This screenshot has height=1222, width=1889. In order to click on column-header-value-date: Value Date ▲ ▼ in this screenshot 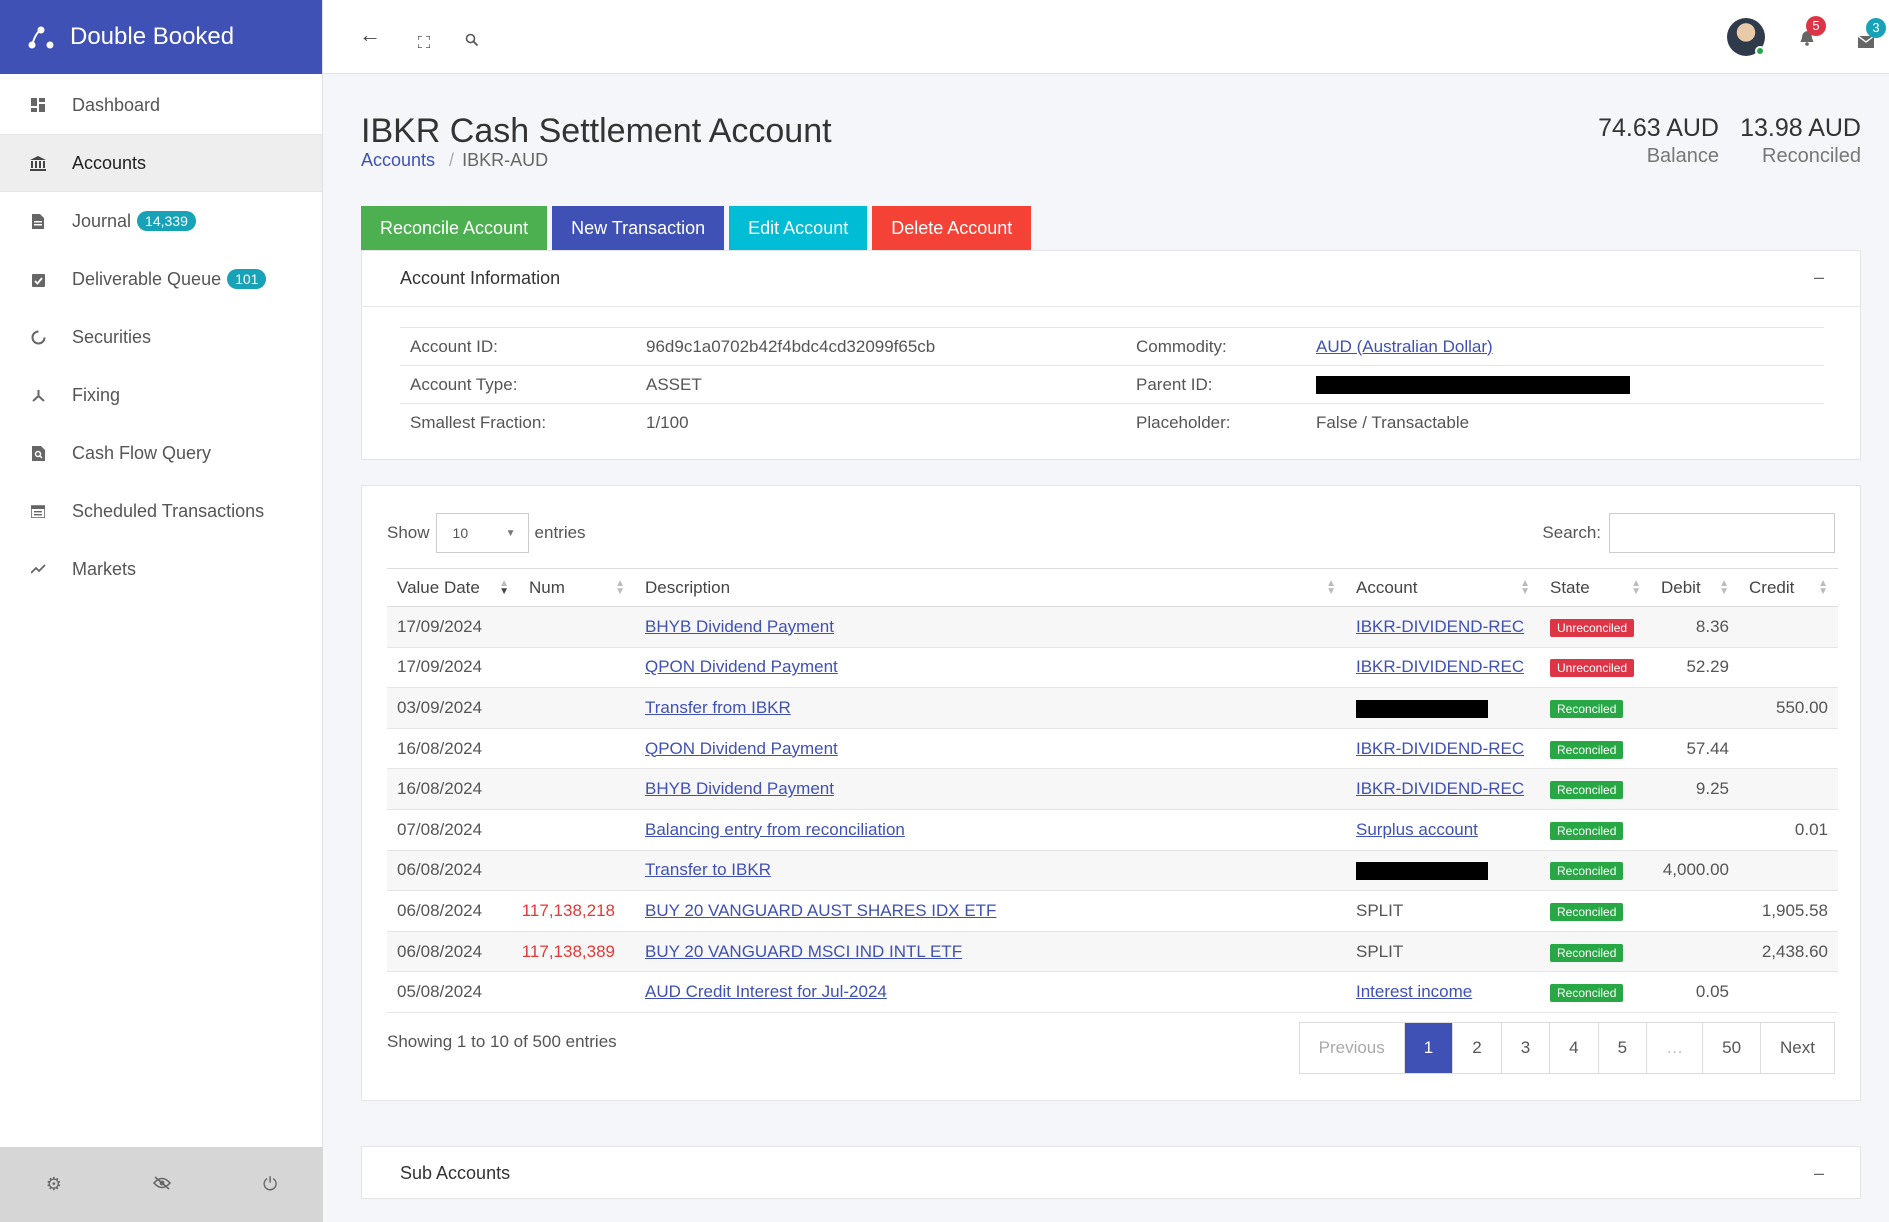, I will do `click(453, 587)`.